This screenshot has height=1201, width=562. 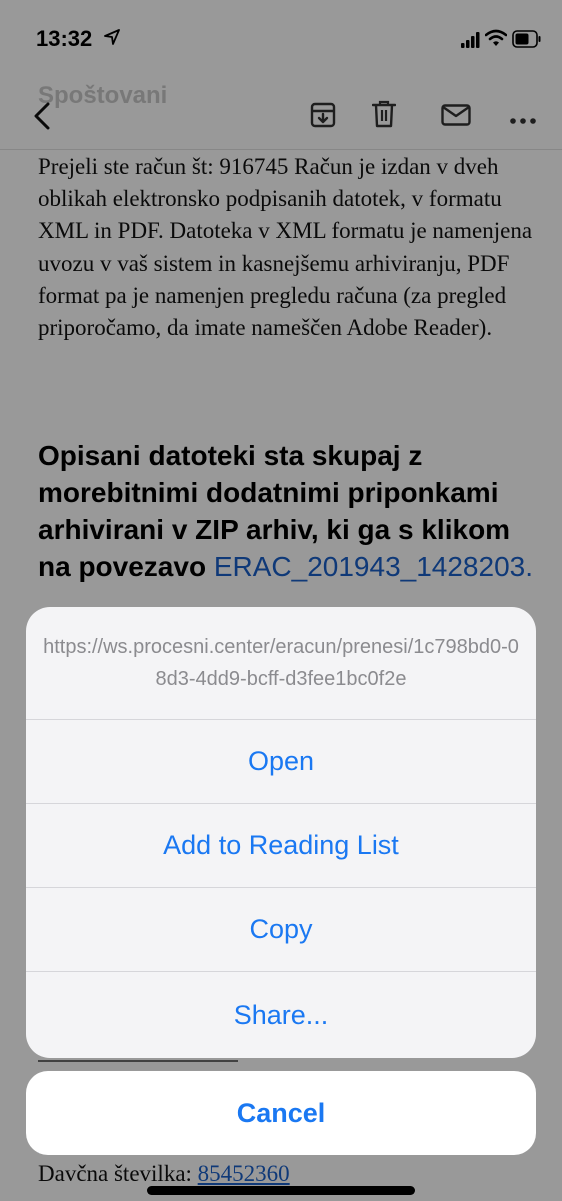 I want to click on add-to-reading-list-button: Add to Reading List, so click(x=281, y=846).